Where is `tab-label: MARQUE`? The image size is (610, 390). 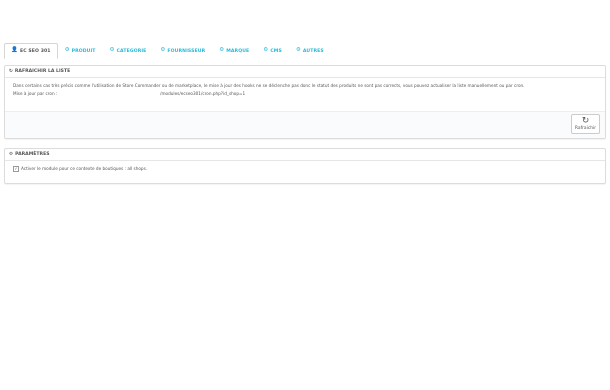 tab-label: MARQUE is located at coordinates (238, 51).